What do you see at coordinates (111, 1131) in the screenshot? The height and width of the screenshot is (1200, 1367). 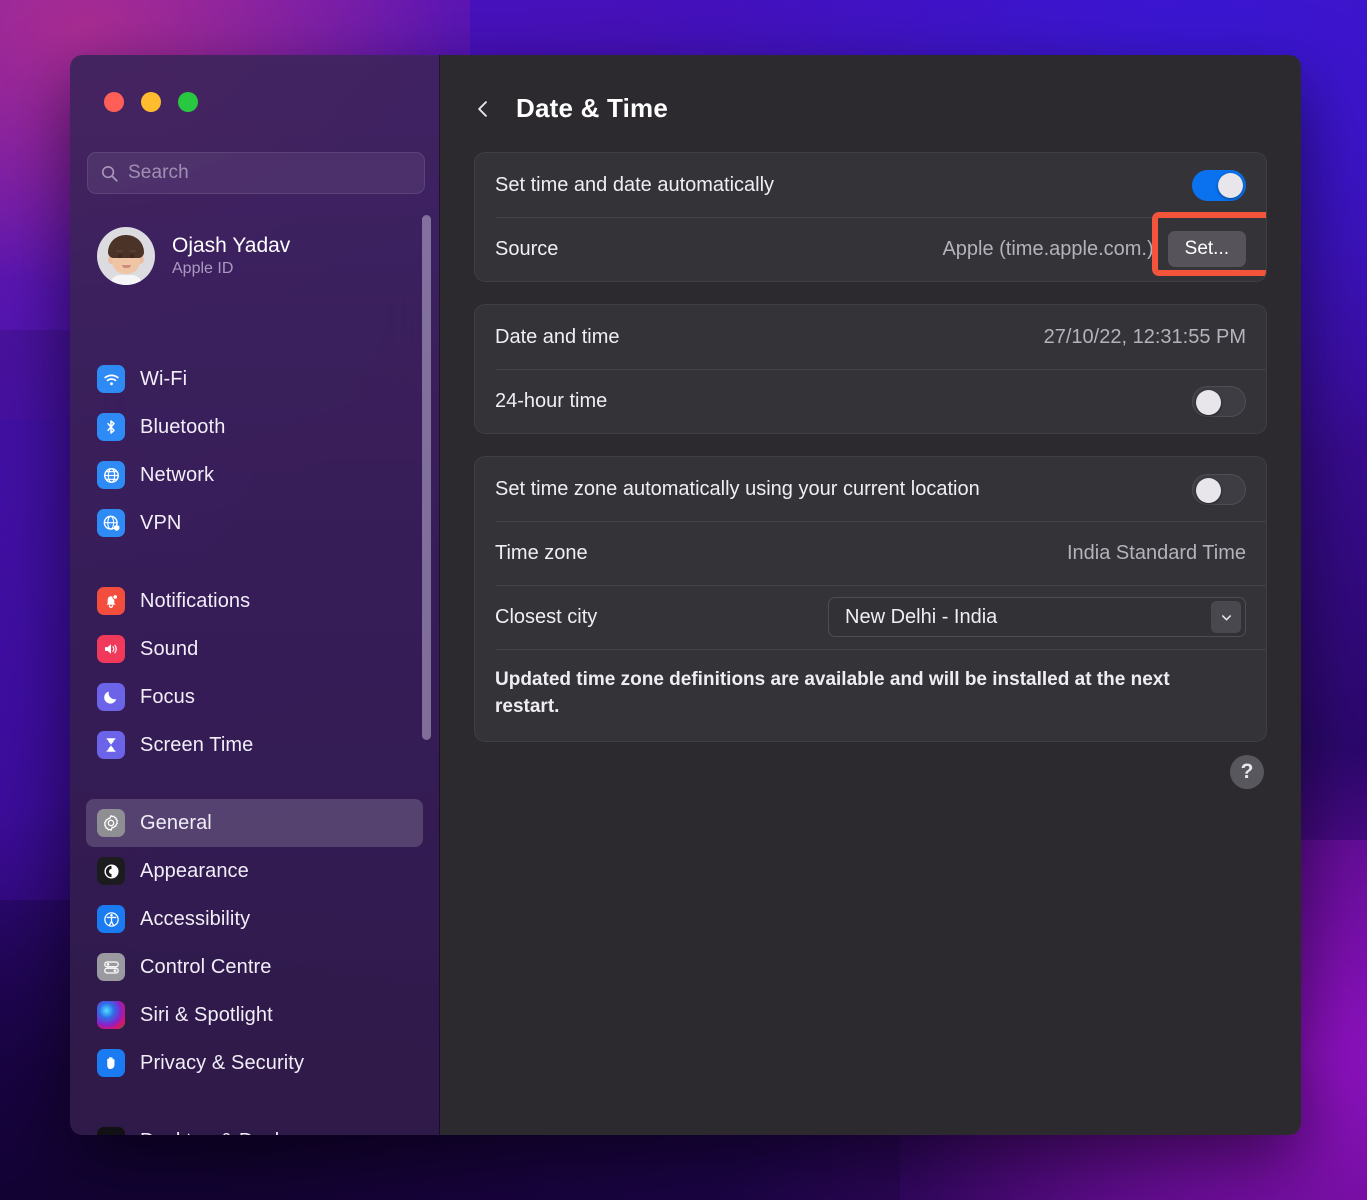 I see `desktop-dock-icon` at bounding box center [111, 1131].